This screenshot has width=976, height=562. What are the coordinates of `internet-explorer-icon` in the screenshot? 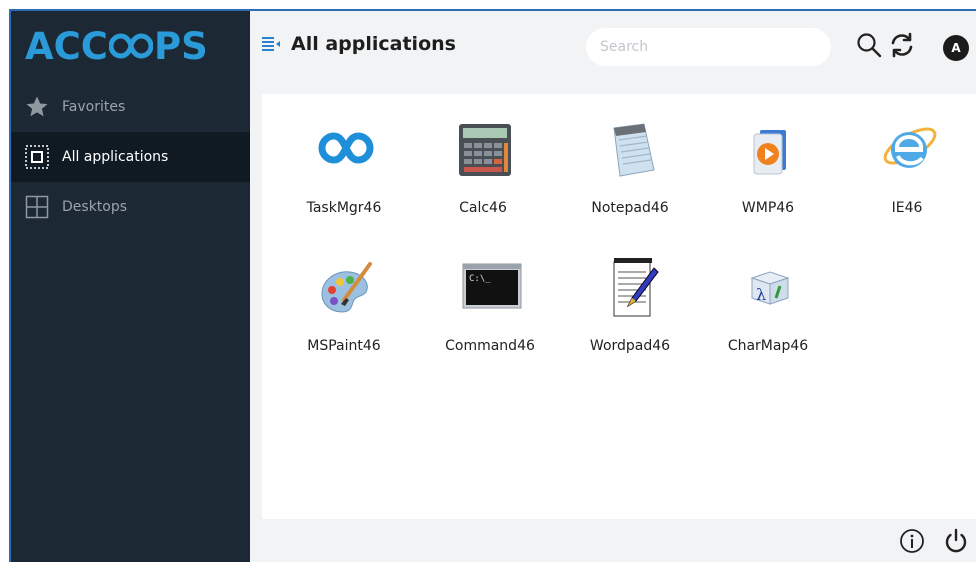 It's located at (909, 148).